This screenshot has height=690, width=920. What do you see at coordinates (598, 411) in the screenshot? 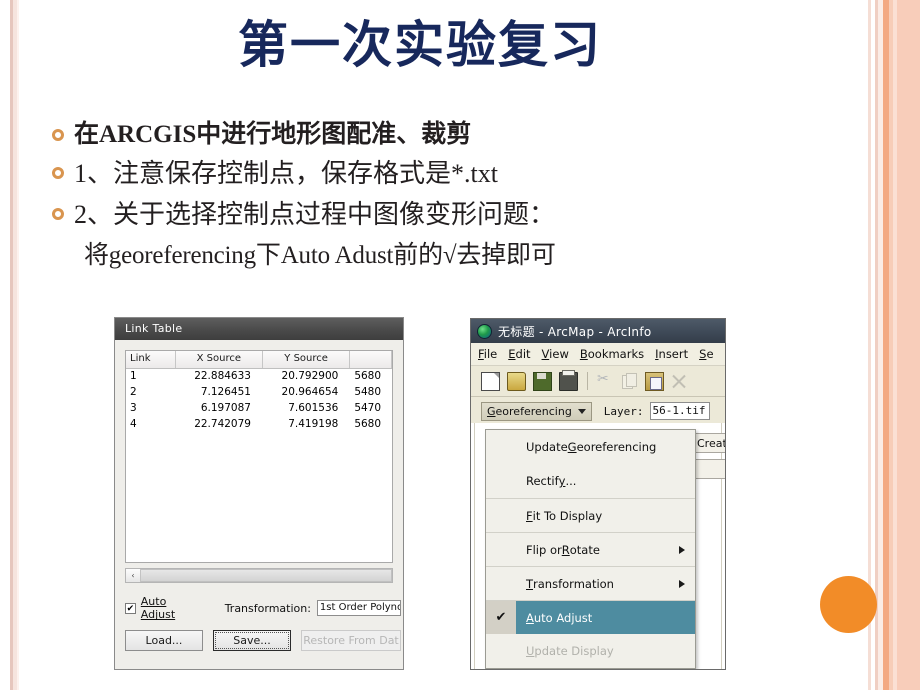
I see `georeferencing-toolbar: Georeferencing Layer: 56-1.tif` at bounding box center [598, 411].